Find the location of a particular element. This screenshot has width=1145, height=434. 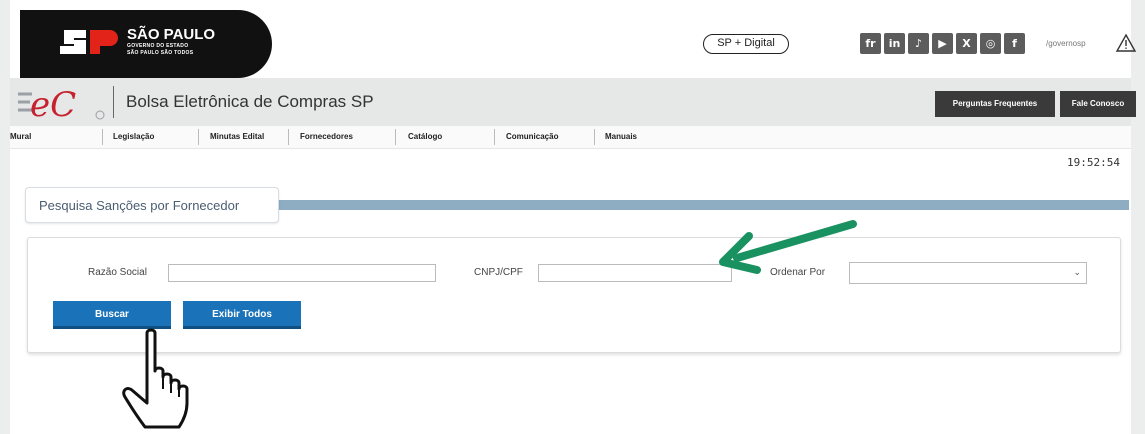

chevron-down-icon: ⌄ is located at coordinates (1077, 272).